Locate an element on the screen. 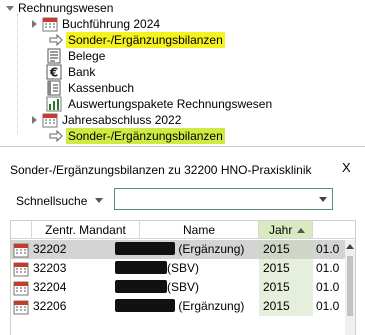  tree-item-sonder-ergaenzungsbilanzen-2022: Sonder-/Ergänzungsbilanzen is located at coordinates (136, 136).